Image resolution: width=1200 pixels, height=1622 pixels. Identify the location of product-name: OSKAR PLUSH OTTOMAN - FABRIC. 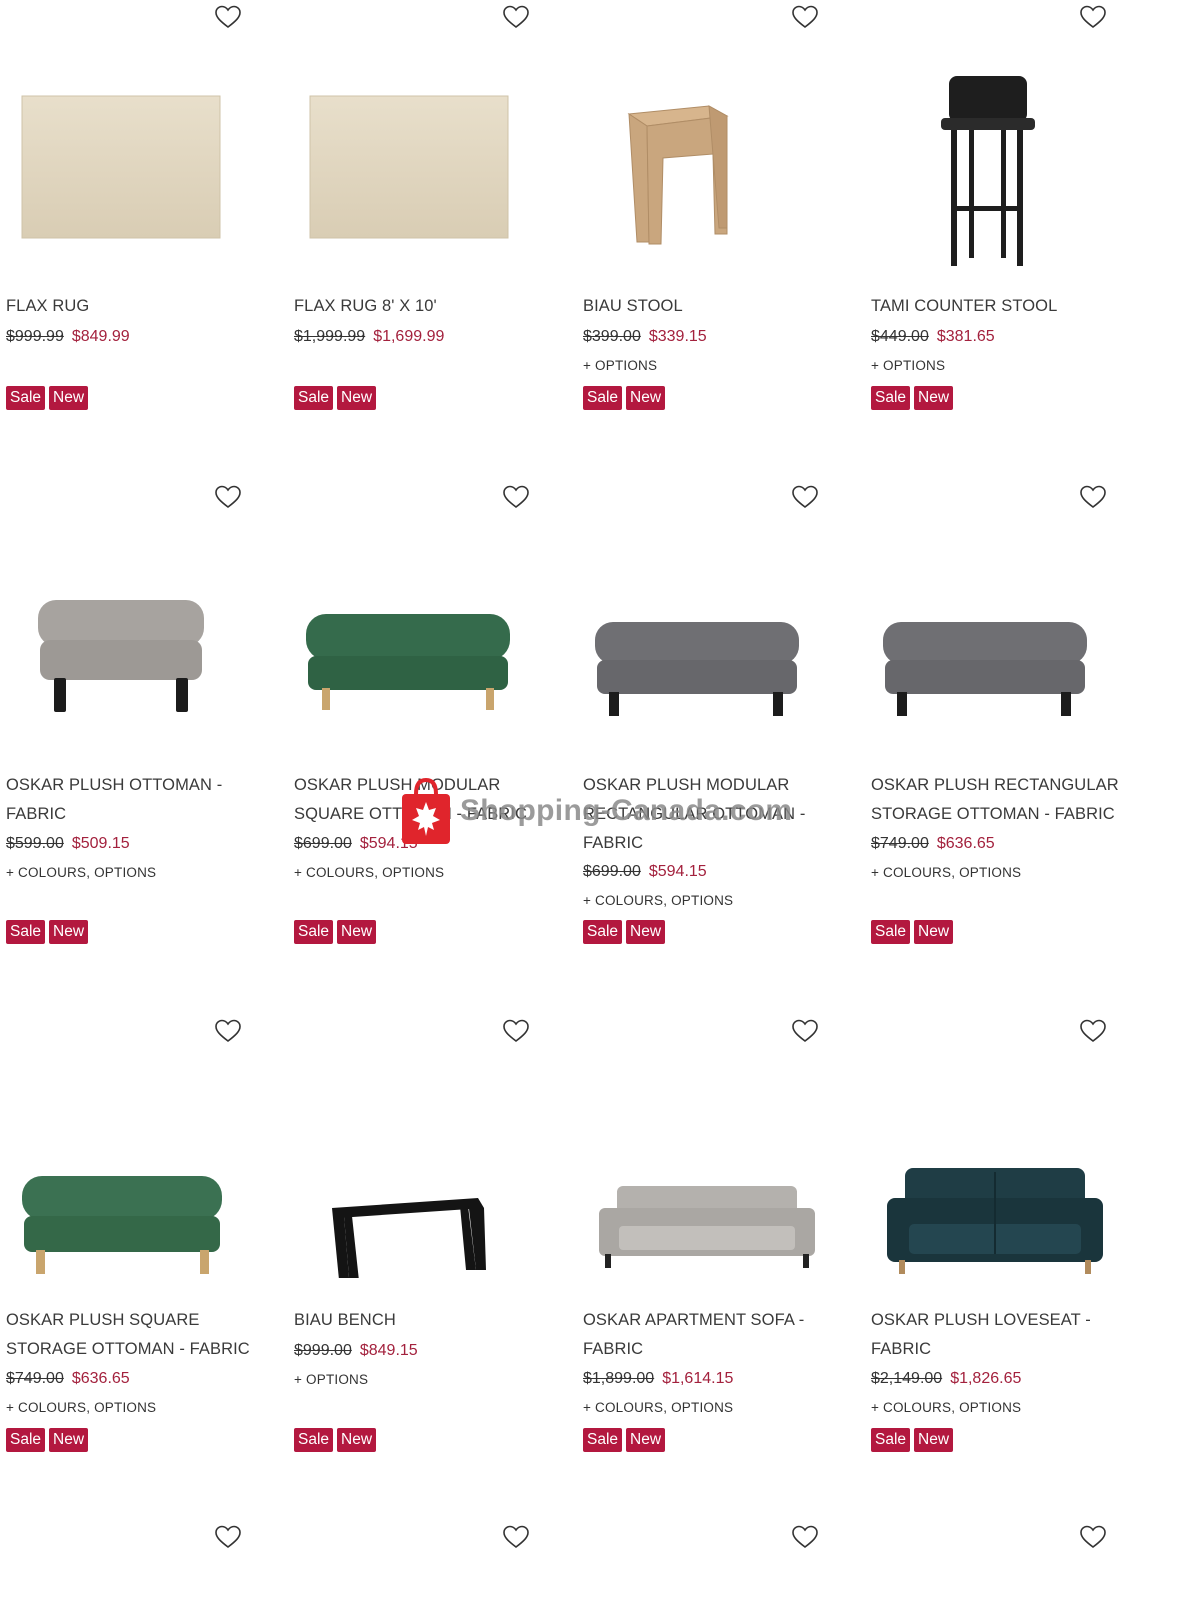
(131, 800).